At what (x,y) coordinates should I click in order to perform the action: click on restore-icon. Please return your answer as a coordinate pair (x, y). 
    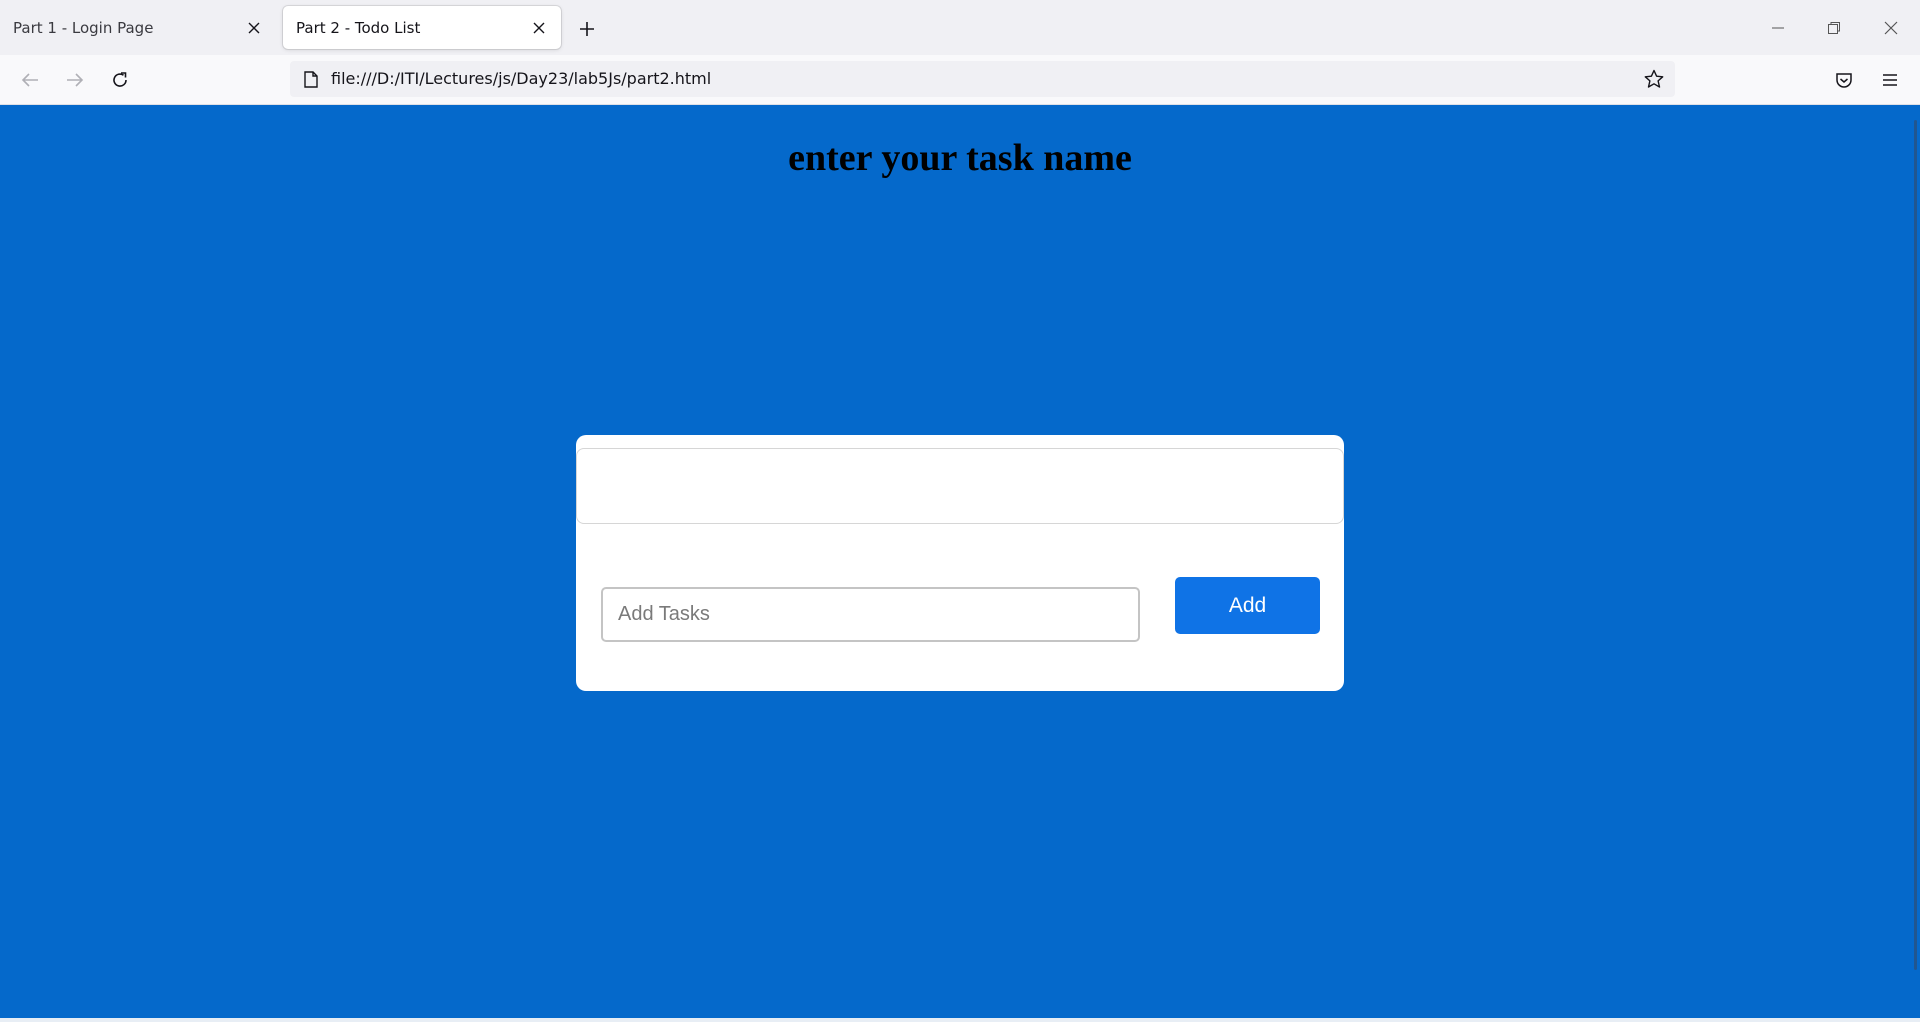
    Looking at the image, I should click on (1834, 28).